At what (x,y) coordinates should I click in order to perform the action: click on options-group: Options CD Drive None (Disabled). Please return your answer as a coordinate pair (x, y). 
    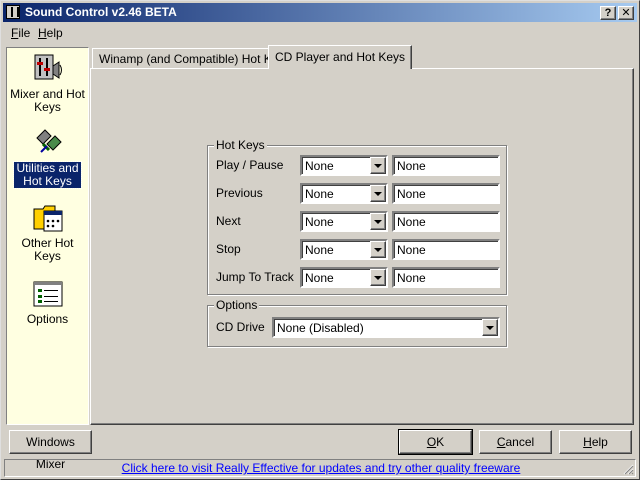
    Looking at the image, I should click on (357, 322).